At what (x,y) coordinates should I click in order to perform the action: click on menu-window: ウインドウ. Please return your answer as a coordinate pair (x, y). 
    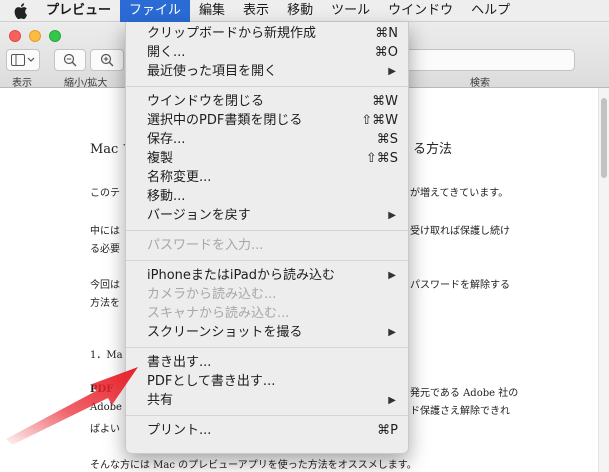
    Looking at the image, I should click on (420, 11).